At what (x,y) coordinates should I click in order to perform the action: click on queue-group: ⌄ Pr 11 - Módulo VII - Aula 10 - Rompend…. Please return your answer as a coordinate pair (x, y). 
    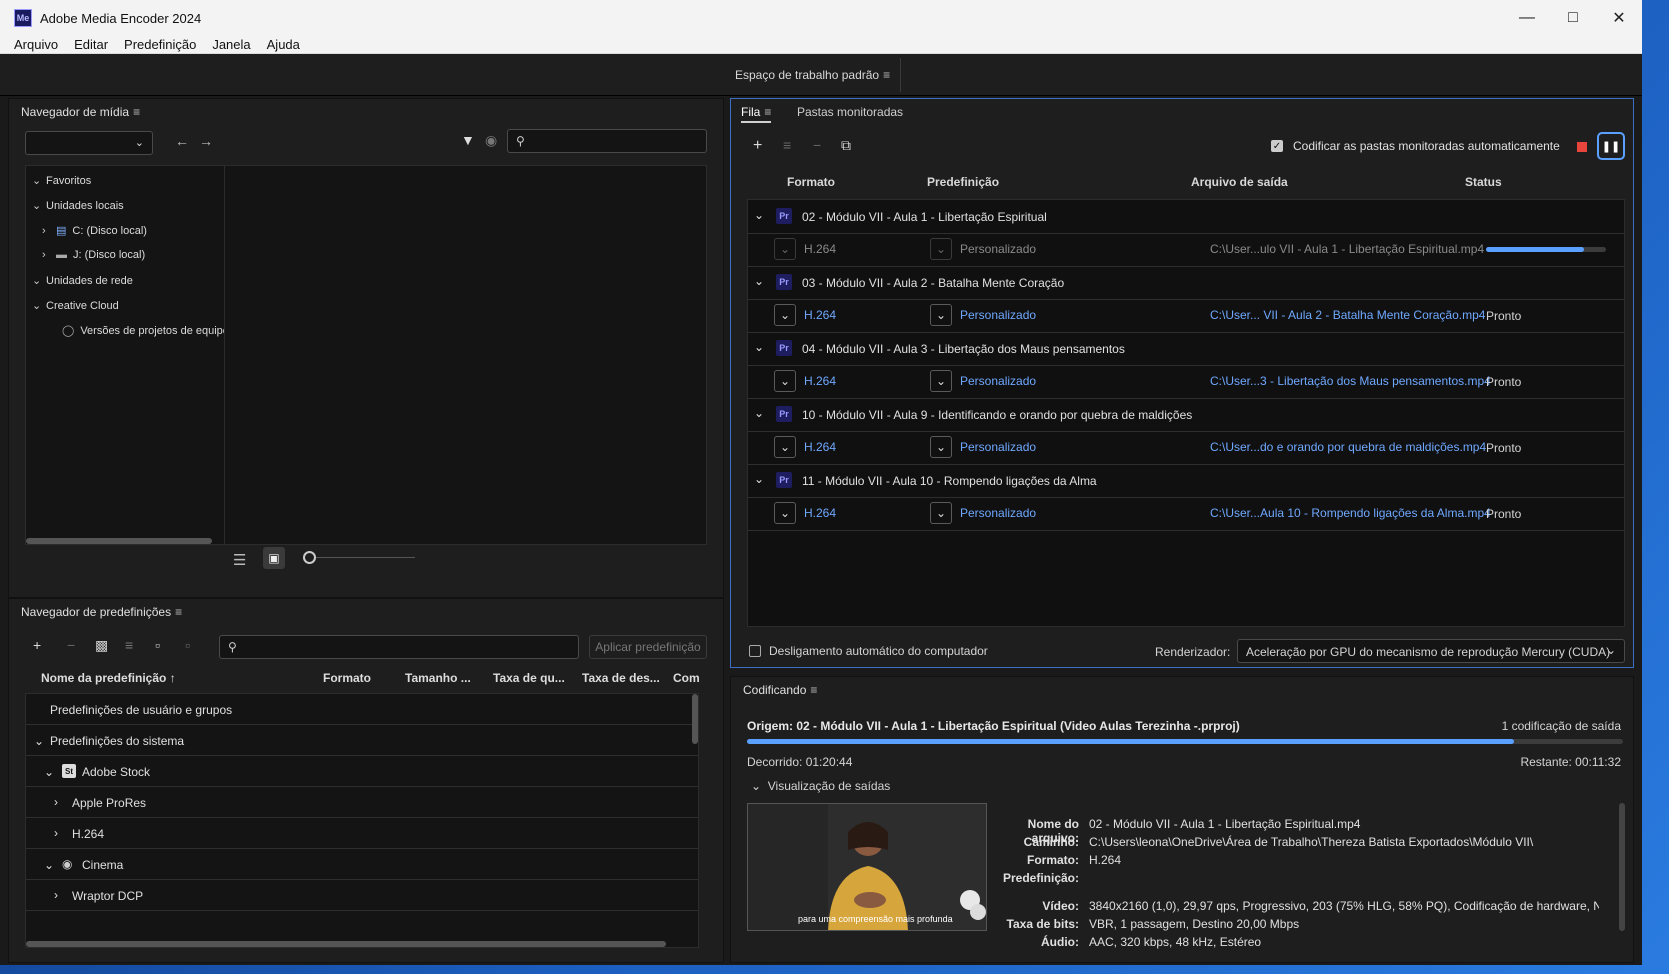
    Looking at the image, I should click on (1186, 480).